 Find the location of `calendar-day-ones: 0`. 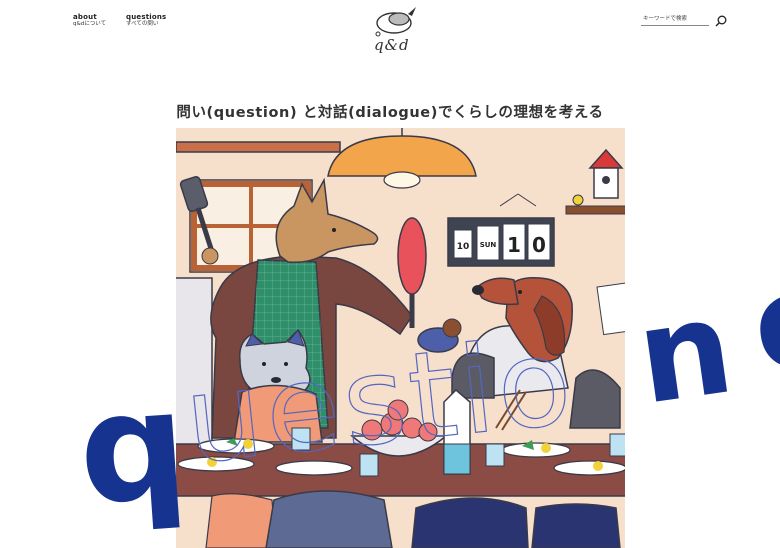

calendar-day-ones: 0 is located at coordinates (539, 245).